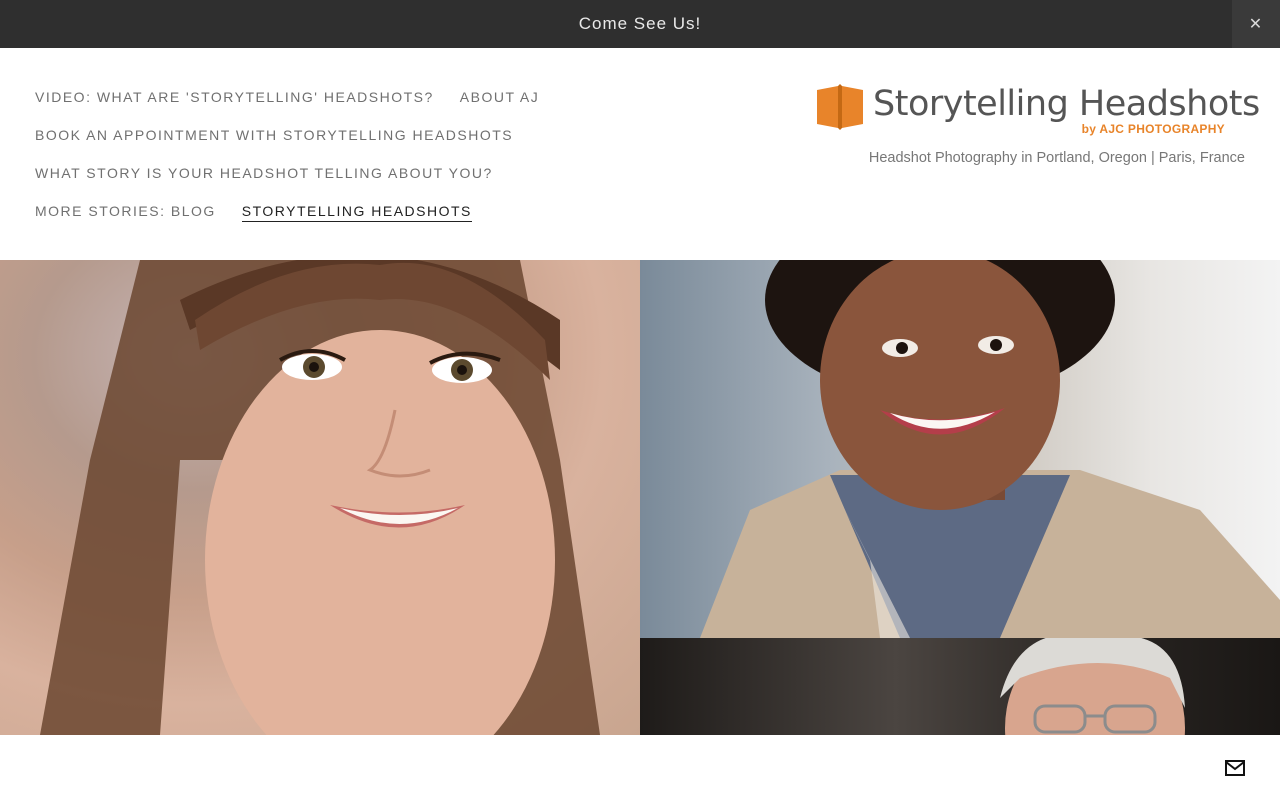 This screenshot has width=1280, height=800. I want to click on logo-subtitle: by AJC PHOTOGRAPHY, so click(1153, 129).